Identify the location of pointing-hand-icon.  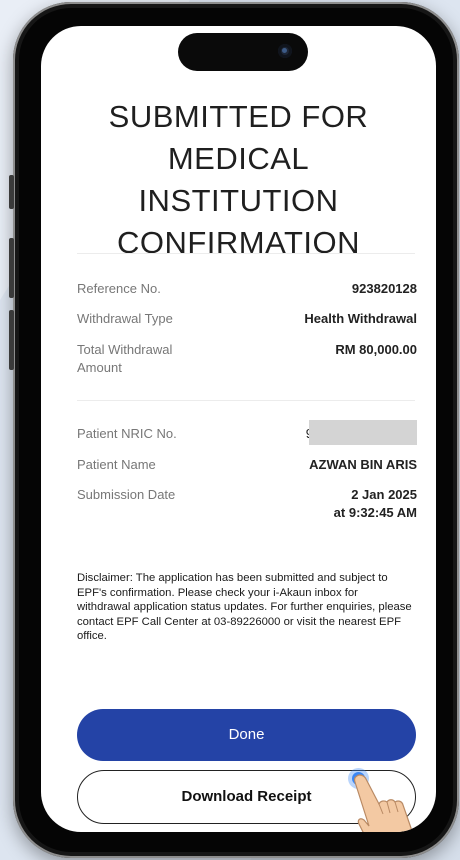
(383, 803).